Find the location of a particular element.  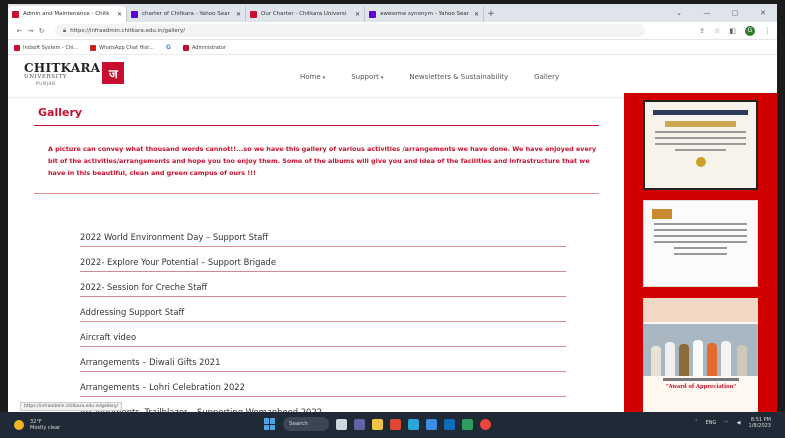

award-group-photo is located at coordinates (700, 350).